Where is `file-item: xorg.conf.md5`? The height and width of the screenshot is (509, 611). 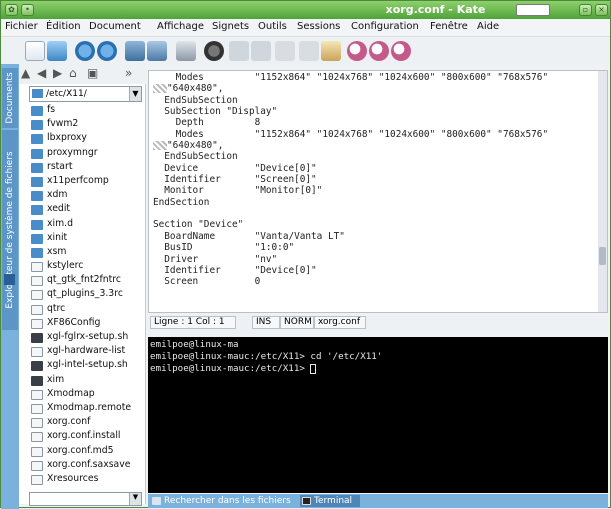
file-item: xorg.conf.md5 is located at coordinates (88, 452).